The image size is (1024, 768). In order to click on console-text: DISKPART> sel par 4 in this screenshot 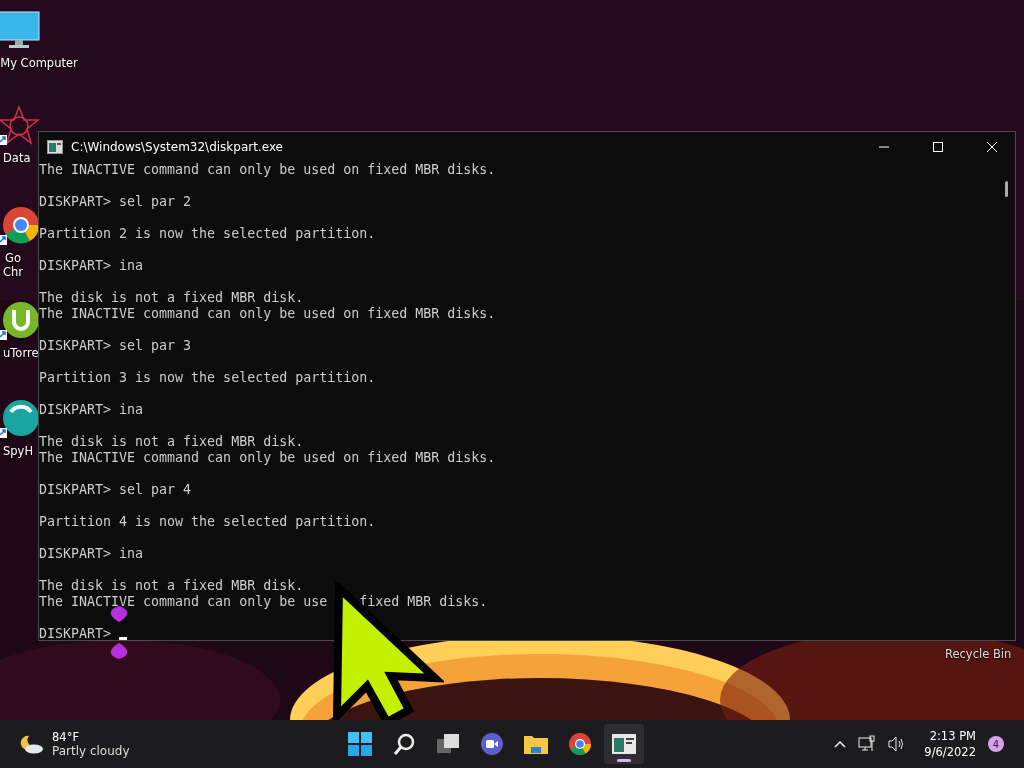, I will do `click(115, 490)`.